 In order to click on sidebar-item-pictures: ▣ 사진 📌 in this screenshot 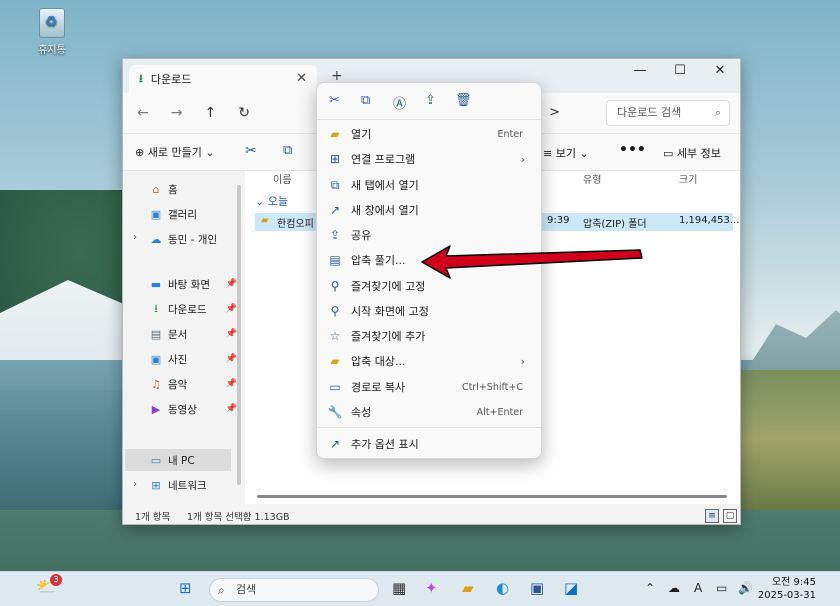, I will do `click(194, 359)`.